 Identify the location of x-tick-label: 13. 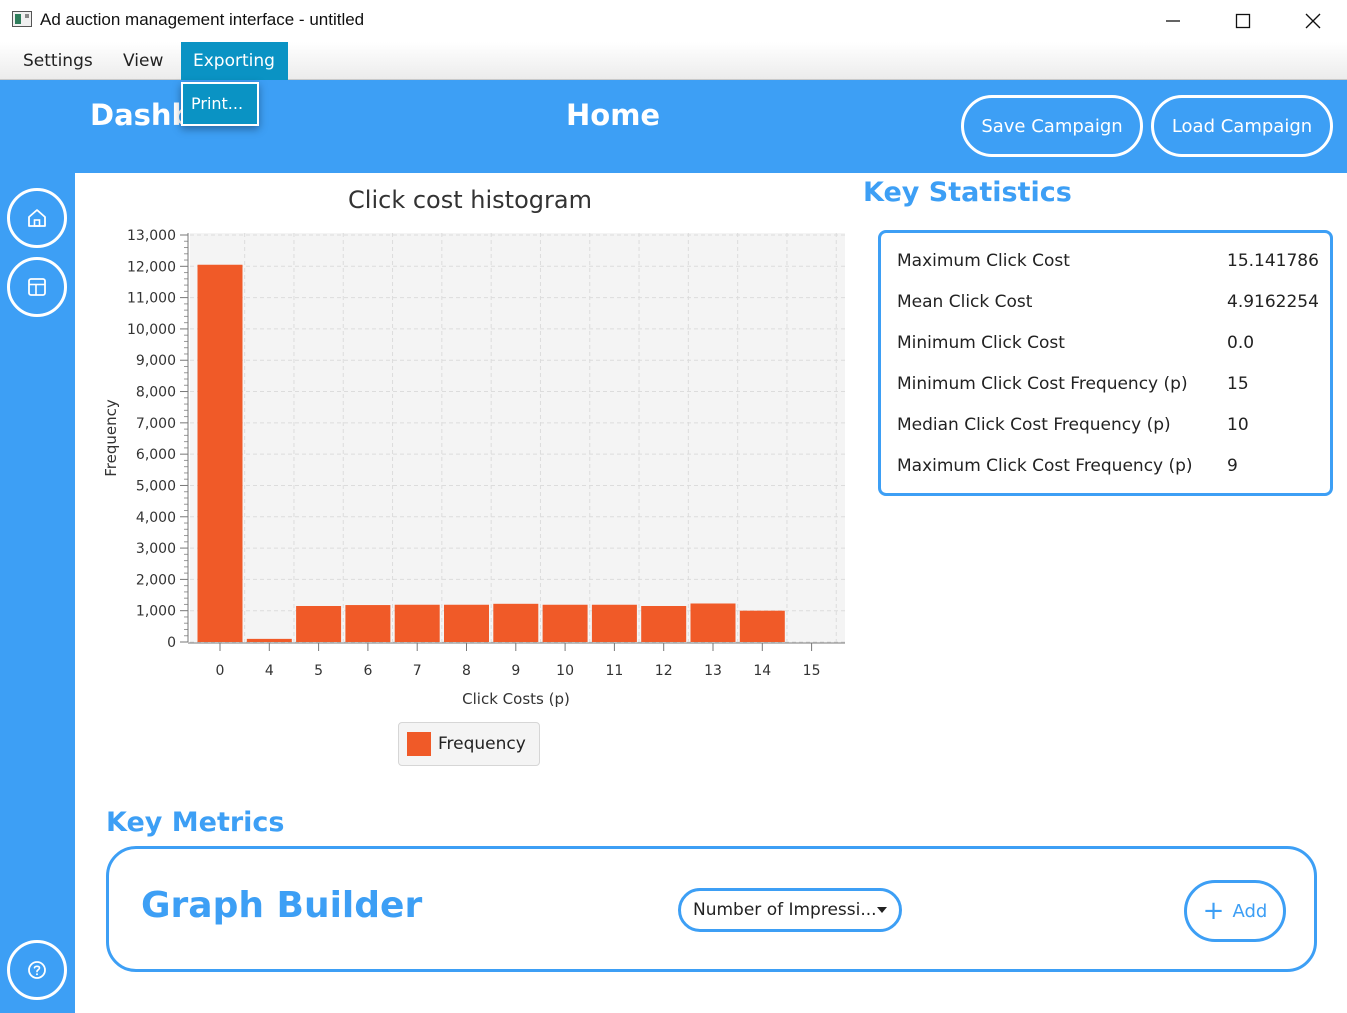
(713, 671).